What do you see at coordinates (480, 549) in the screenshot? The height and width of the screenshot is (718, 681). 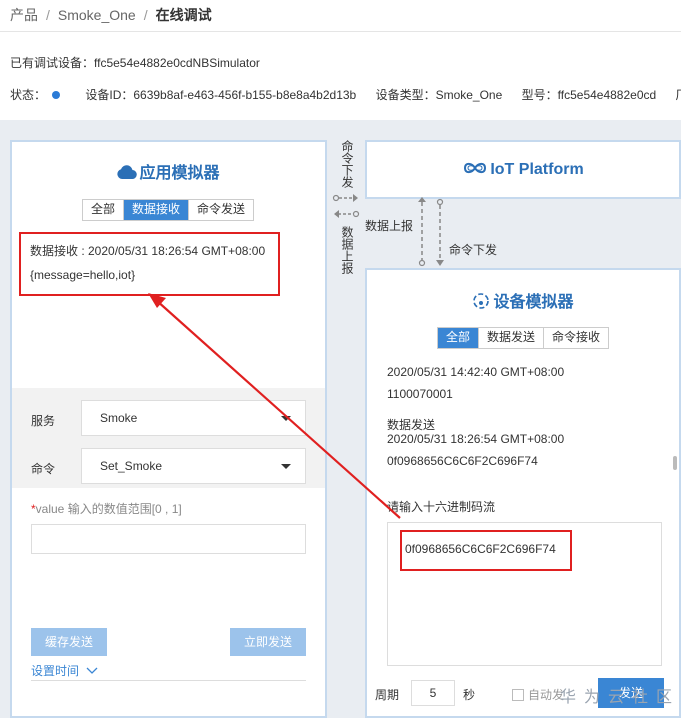 I see `hex-input-value: 0f0968656C6C6F2C696F74` at bounding box center [480, 549].